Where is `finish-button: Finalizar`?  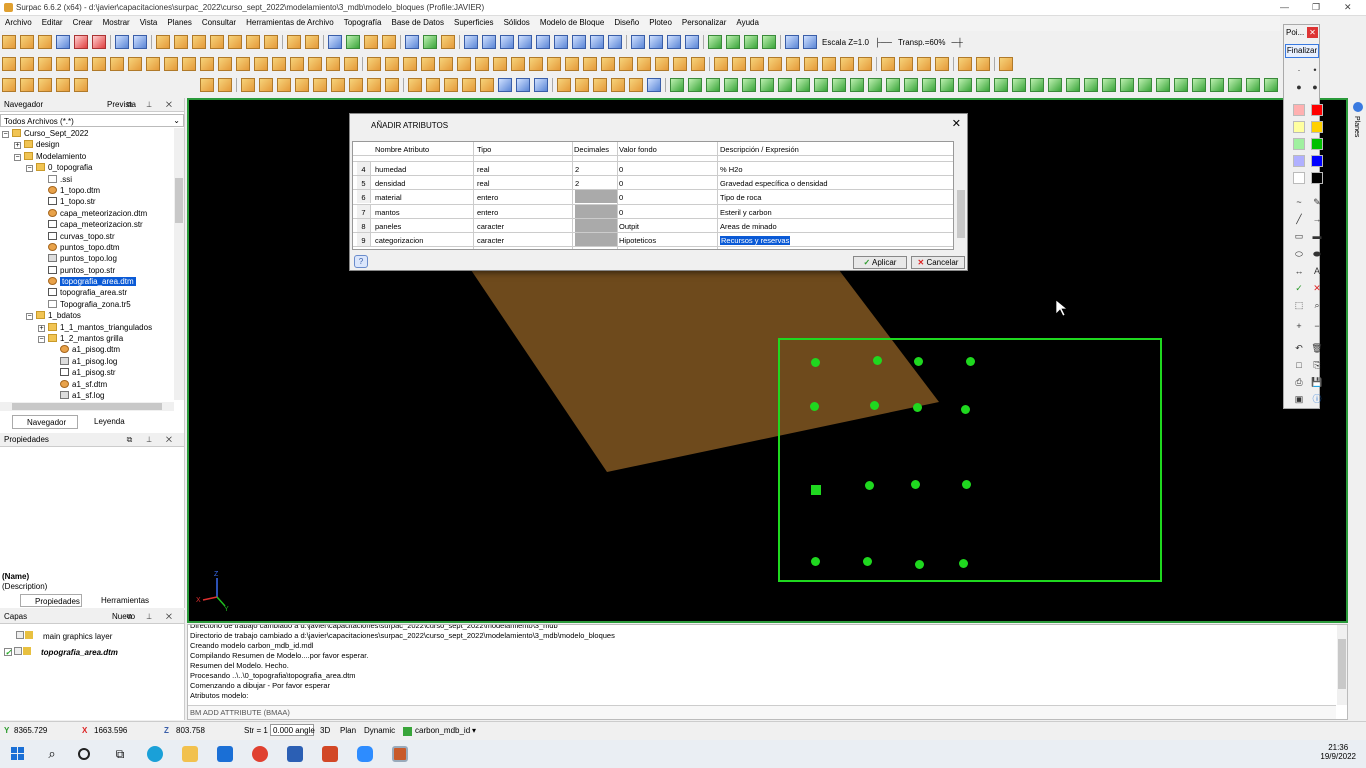 finish-button: Finalizar is located at coordinates (1302, 51).